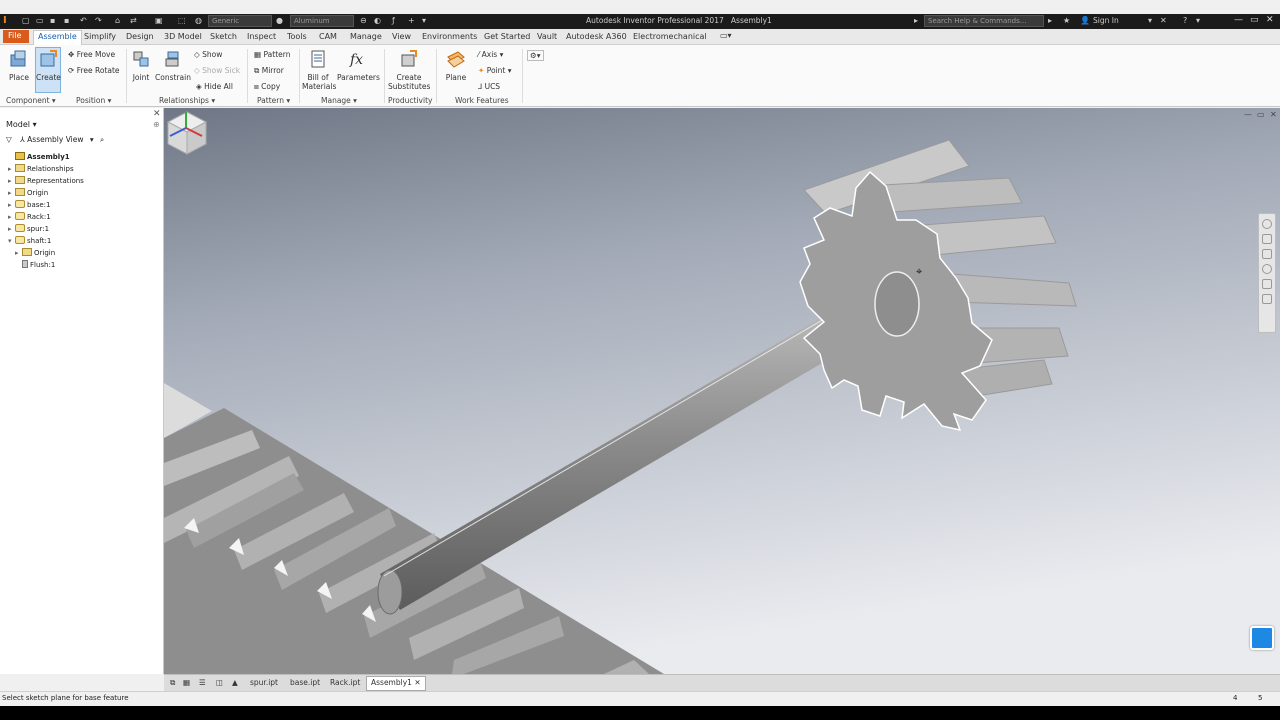  I want to click on look-at-icon, so click(1267, 284).